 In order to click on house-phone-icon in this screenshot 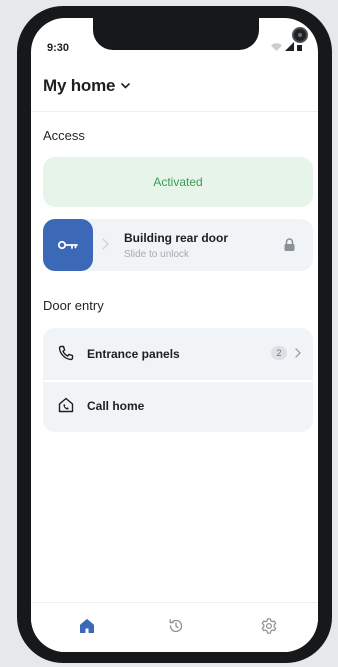, I will do `click(66, 405)`.